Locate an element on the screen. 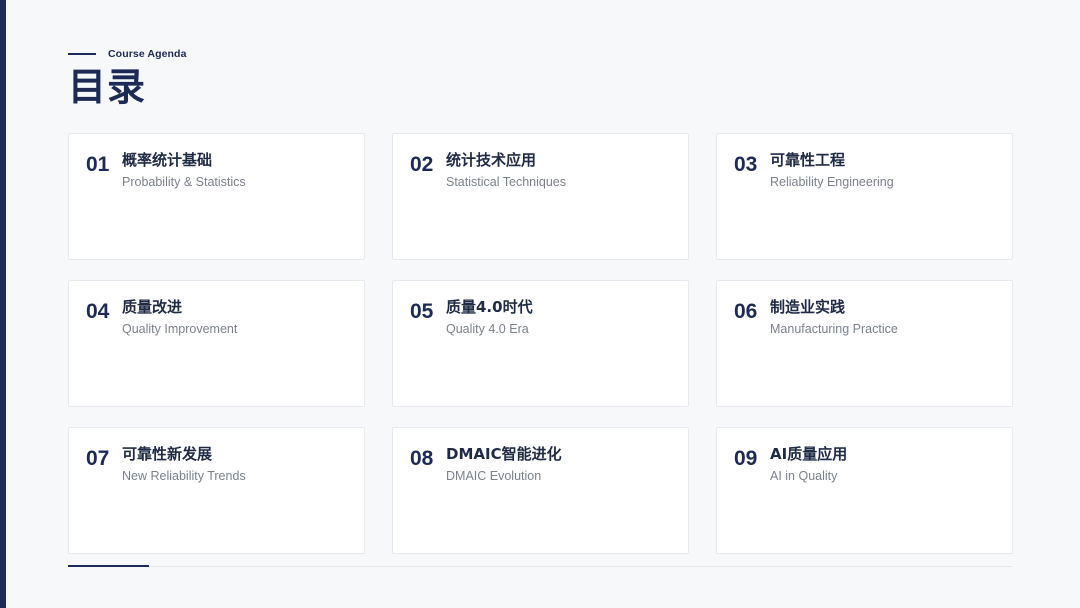 The image size is (1080, 608). agenda-card-subtitle: AI in Quality is located at coordinates (804, 476).